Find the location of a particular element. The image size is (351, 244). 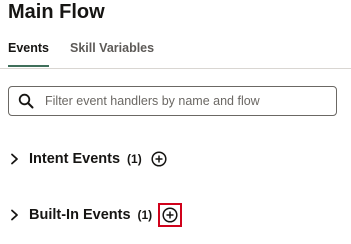

search-input is located at coordinates (185, 101).